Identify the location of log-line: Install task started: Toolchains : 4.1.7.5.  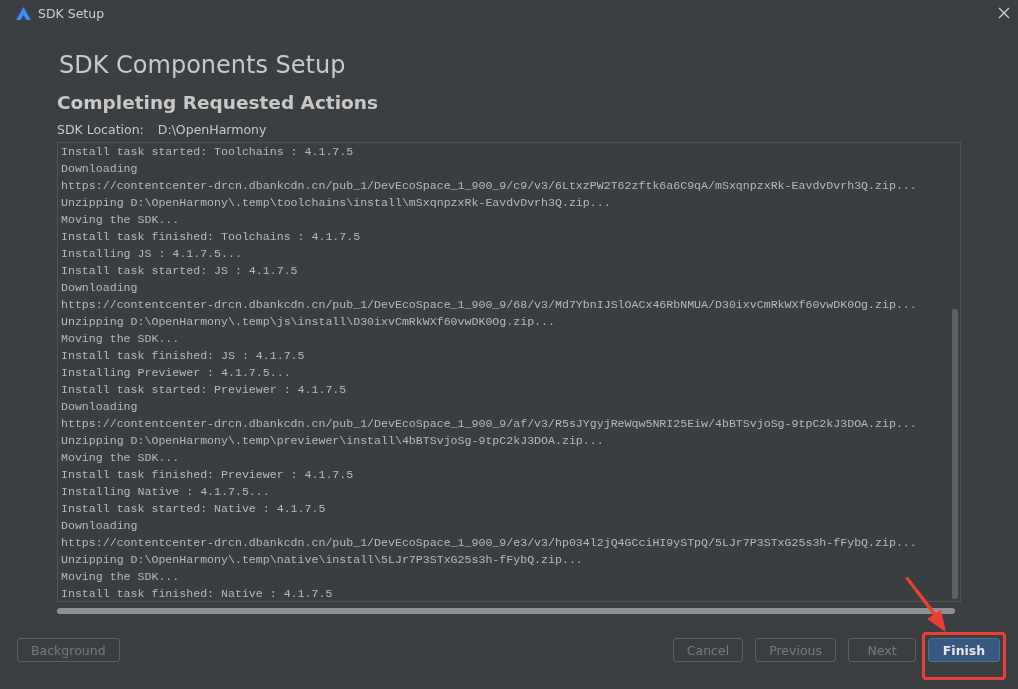
(208, 152).